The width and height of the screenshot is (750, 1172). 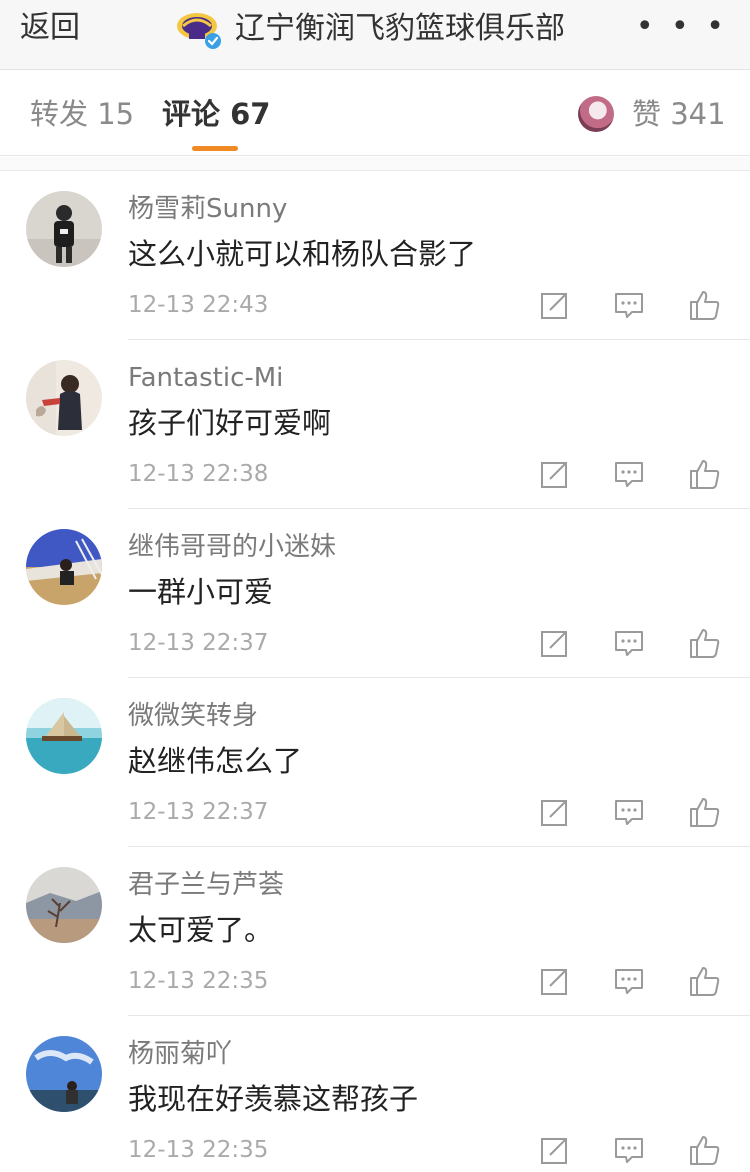 What do you see at coordinates (198, 305) in the screenshot?
I see `comment-time: 12-13 22:43` at bounding box center [198, 305].